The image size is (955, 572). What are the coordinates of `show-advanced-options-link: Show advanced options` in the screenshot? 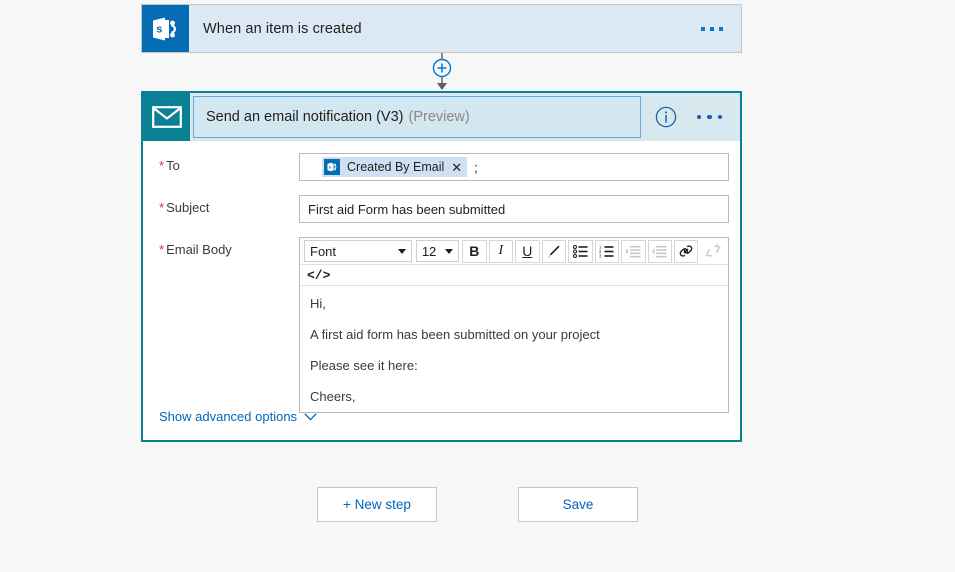 It's located at (238, 416).